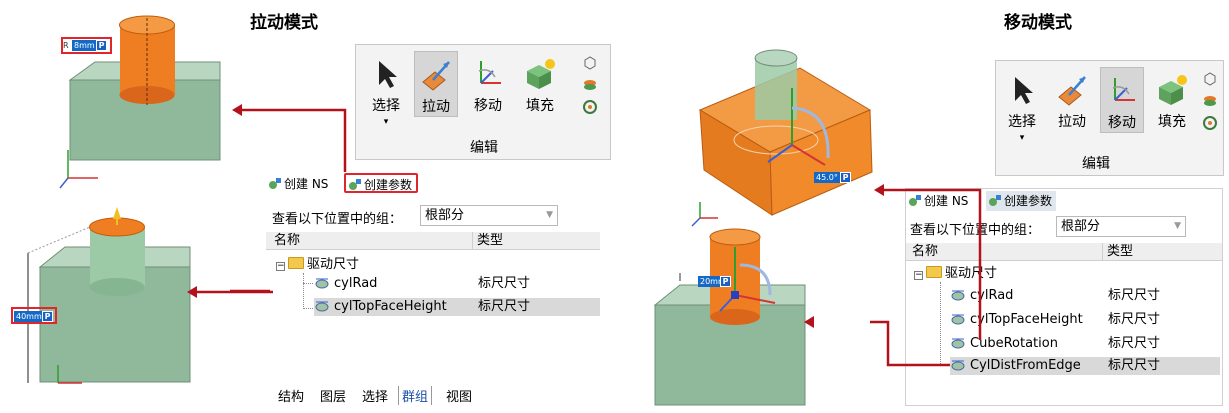 The width and height of the screenshot is (1229, 413). What do you see at coordinates (333, 395) in the screenshot?
I see `tab-layers: 图层` at bounding box center [333, 395].